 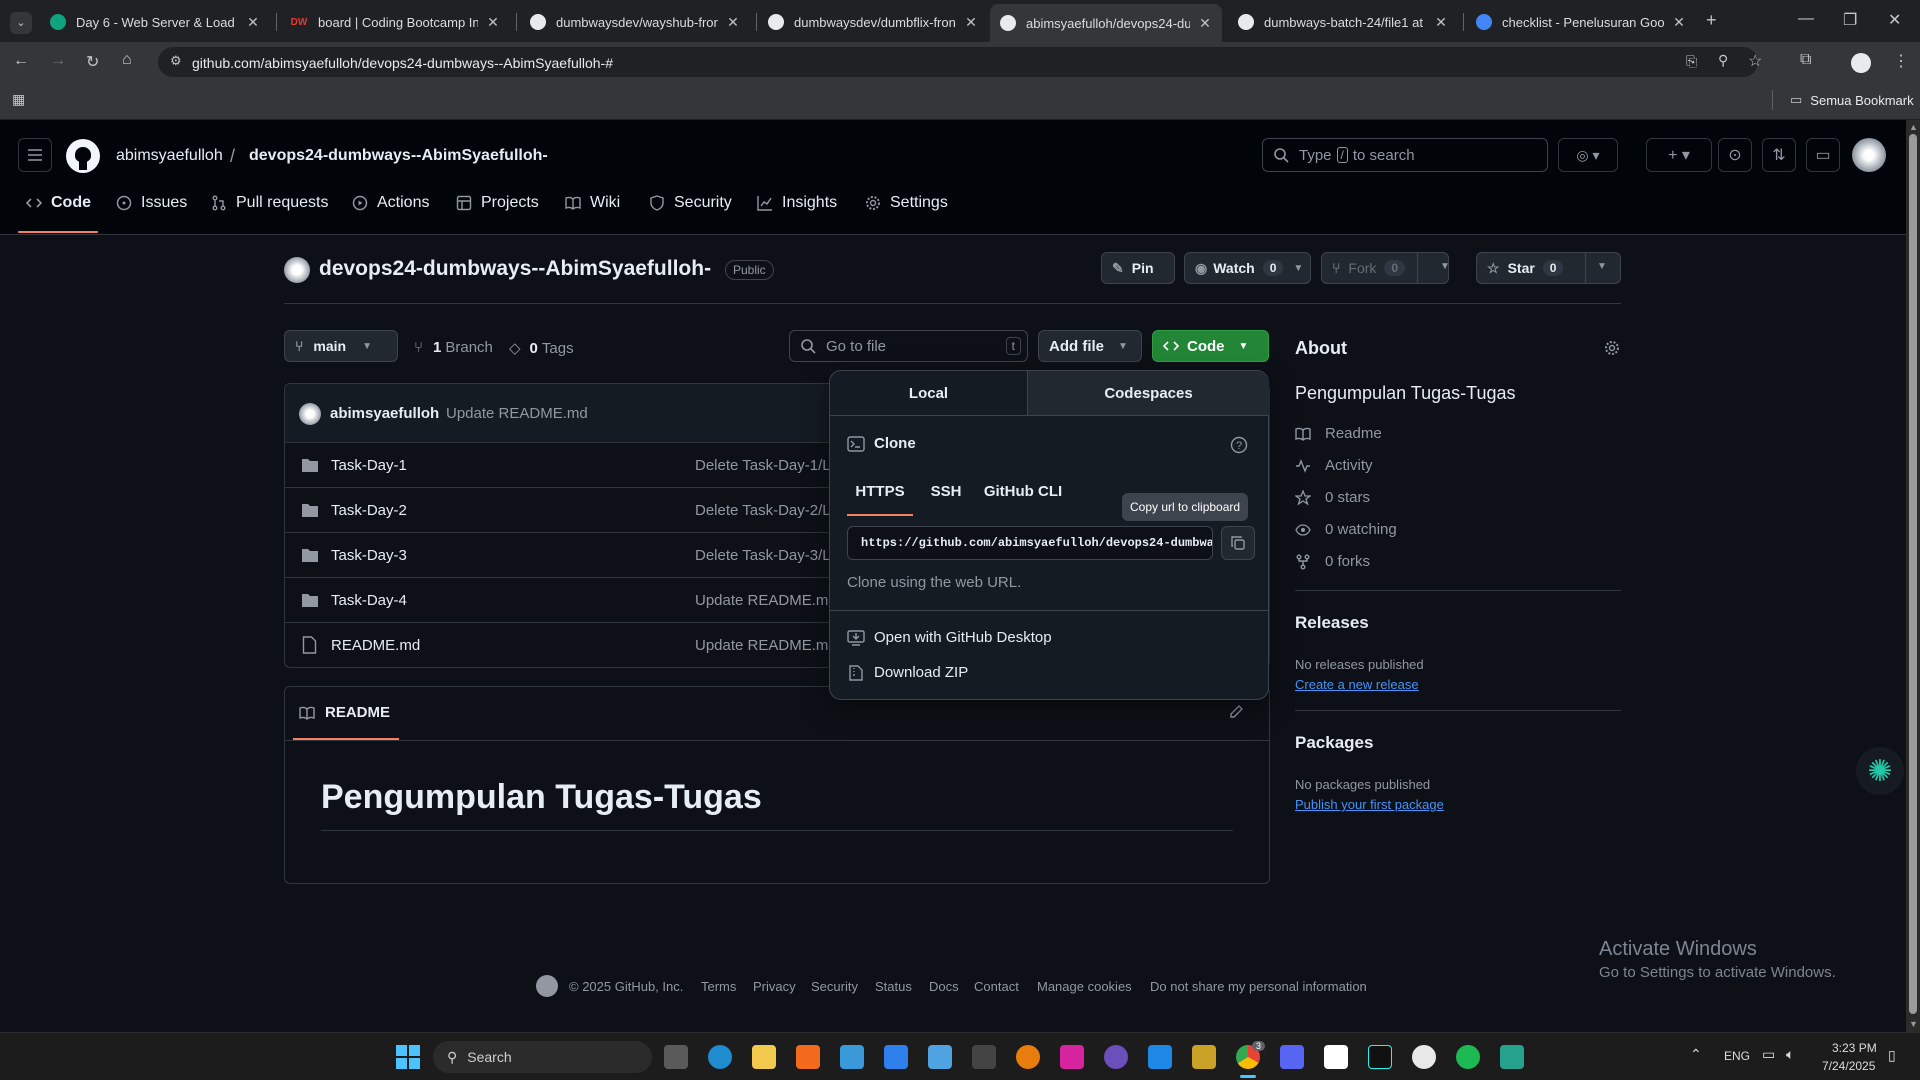 What do you see at coordinates (808, 1057) in the screenshot?
I see `brave-icon` at bounding box center [808, 1057].